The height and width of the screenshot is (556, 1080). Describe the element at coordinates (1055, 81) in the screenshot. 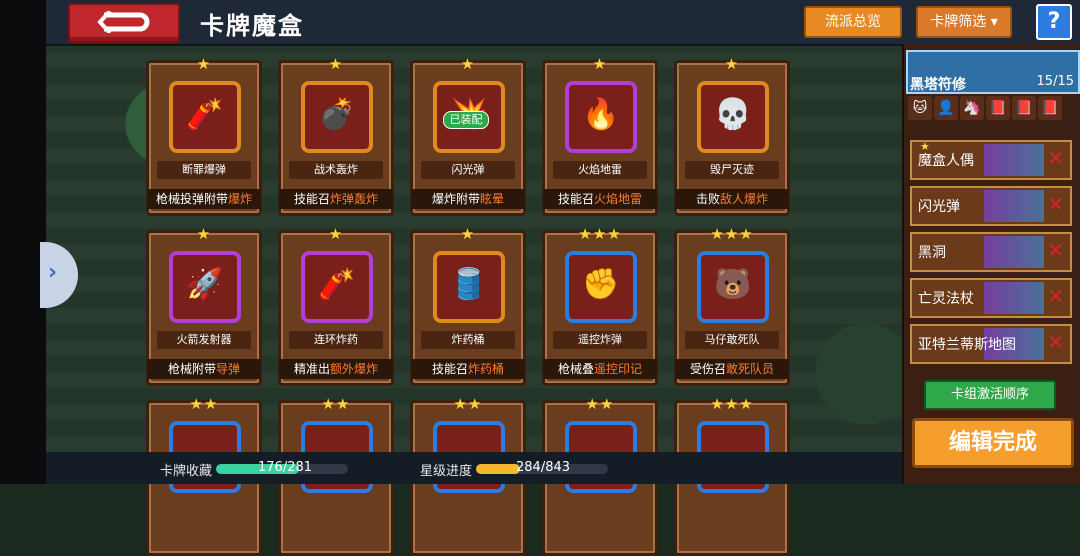

I see `deck-count: 15/15` at that location.